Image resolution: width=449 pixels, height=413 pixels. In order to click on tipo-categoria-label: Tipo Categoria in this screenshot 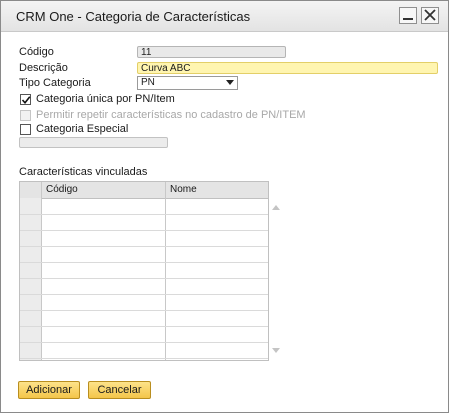, I will do `click(55, 83)`.